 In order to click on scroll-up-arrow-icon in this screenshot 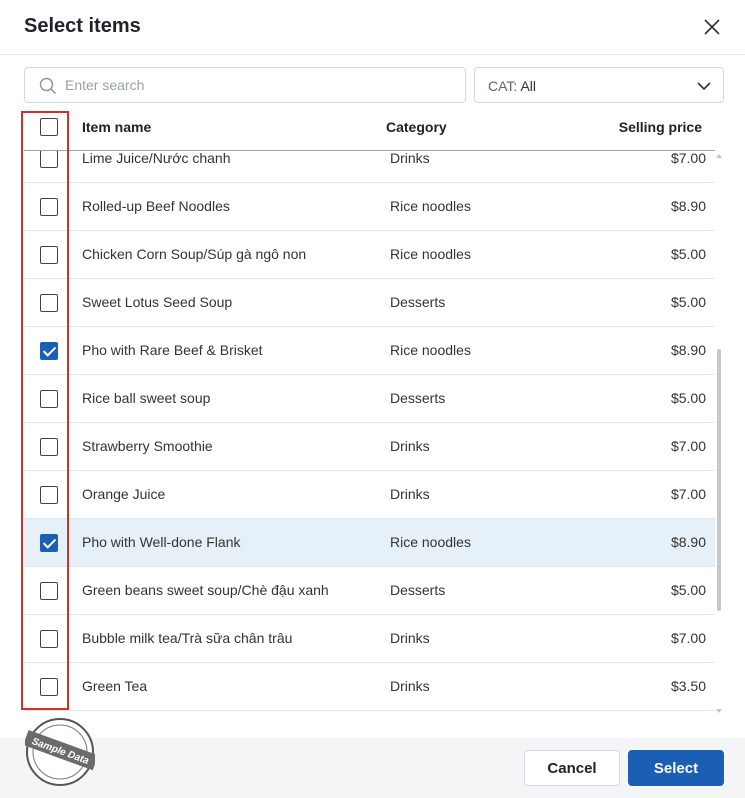, I will do `click(719, 156)`.